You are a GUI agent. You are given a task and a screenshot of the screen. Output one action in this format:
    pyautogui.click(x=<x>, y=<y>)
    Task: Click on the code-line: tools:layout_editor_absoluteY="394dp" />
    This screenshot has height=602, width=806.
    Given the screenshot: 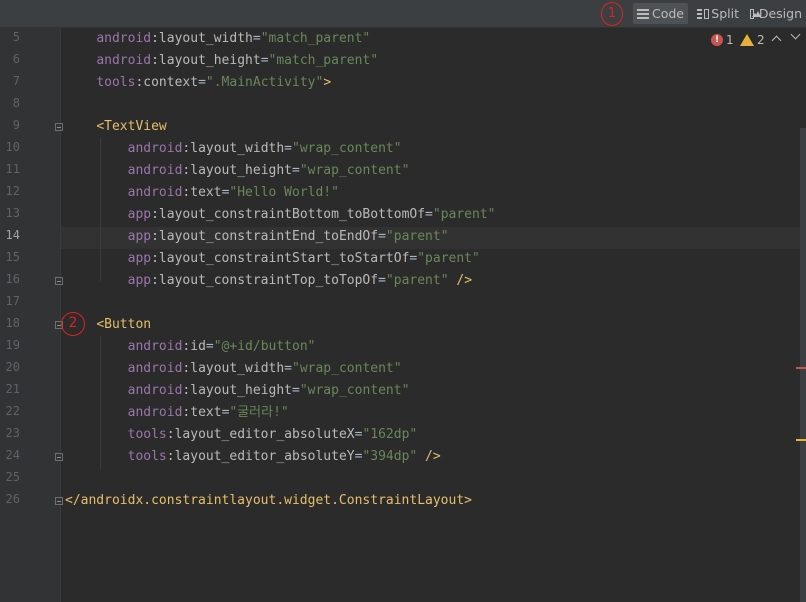 What is the action you would take?
    pyautogui.click(x=435, y=457)
    